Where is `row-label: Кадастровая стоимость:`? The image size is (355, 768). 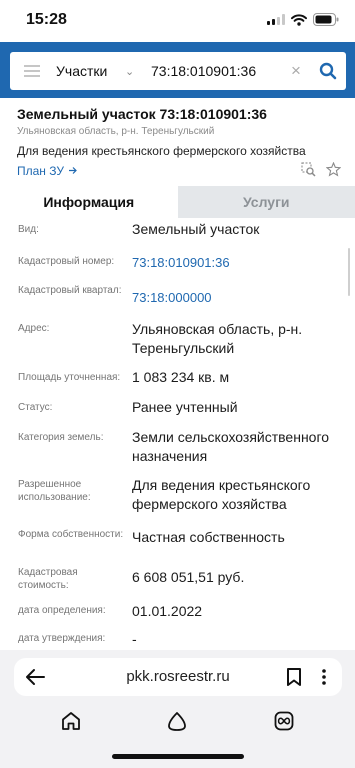 row-label: Кадастровая стоимость: is located at coordinates (48, 579).